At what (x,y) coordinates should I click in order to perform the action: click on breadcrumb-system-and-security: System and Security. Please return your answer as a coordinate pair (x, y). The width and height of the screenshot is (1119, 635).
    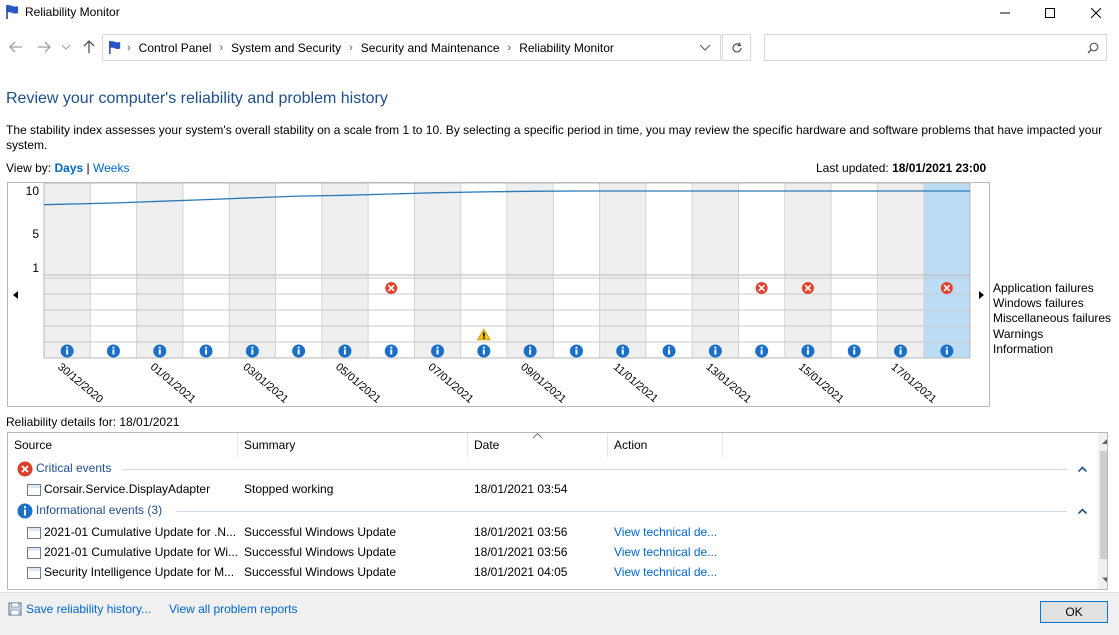
    Looking at the image, I should click on (286, 48).